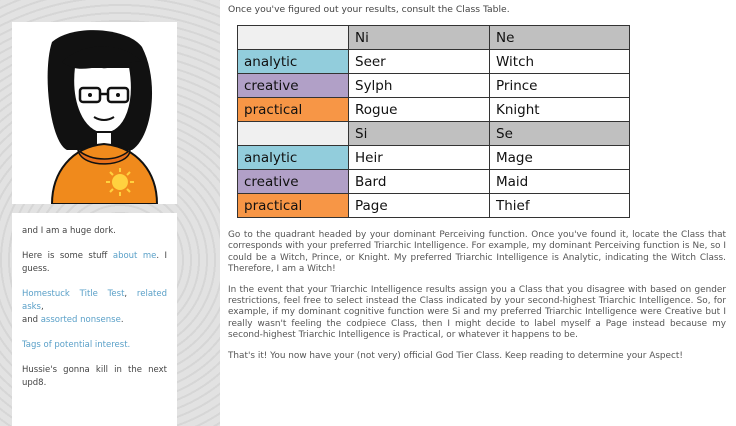  I want to click on table-row: practical Rogue Knight, so click(433, 109).